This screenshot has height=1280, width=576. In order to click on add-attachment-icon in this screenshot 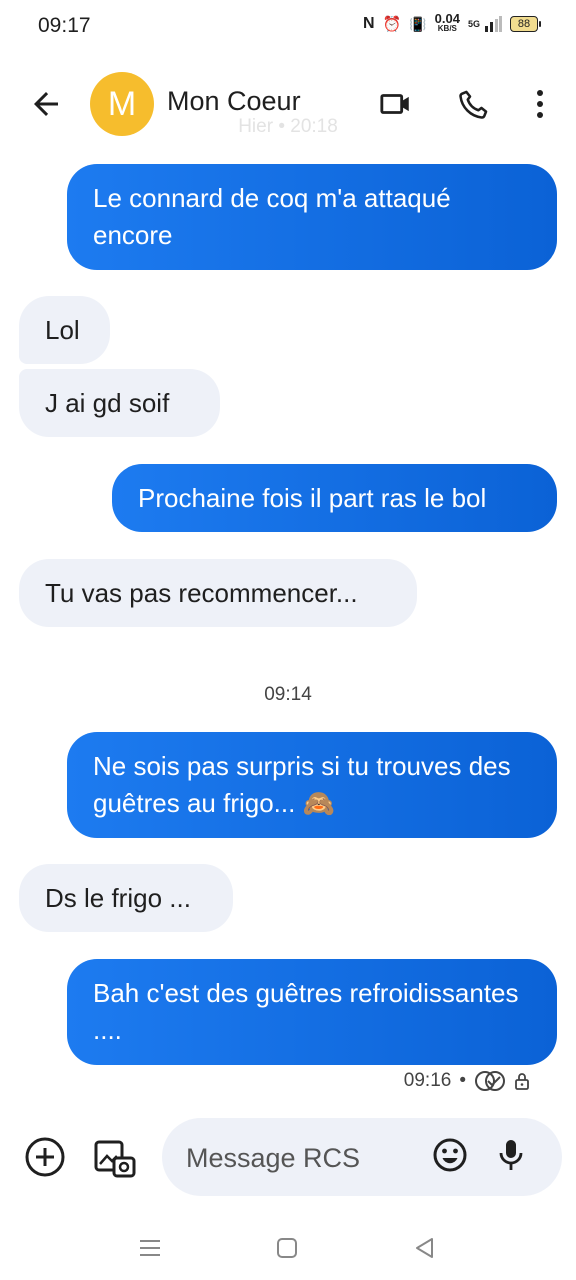, I will do `click(45, 1157)`.